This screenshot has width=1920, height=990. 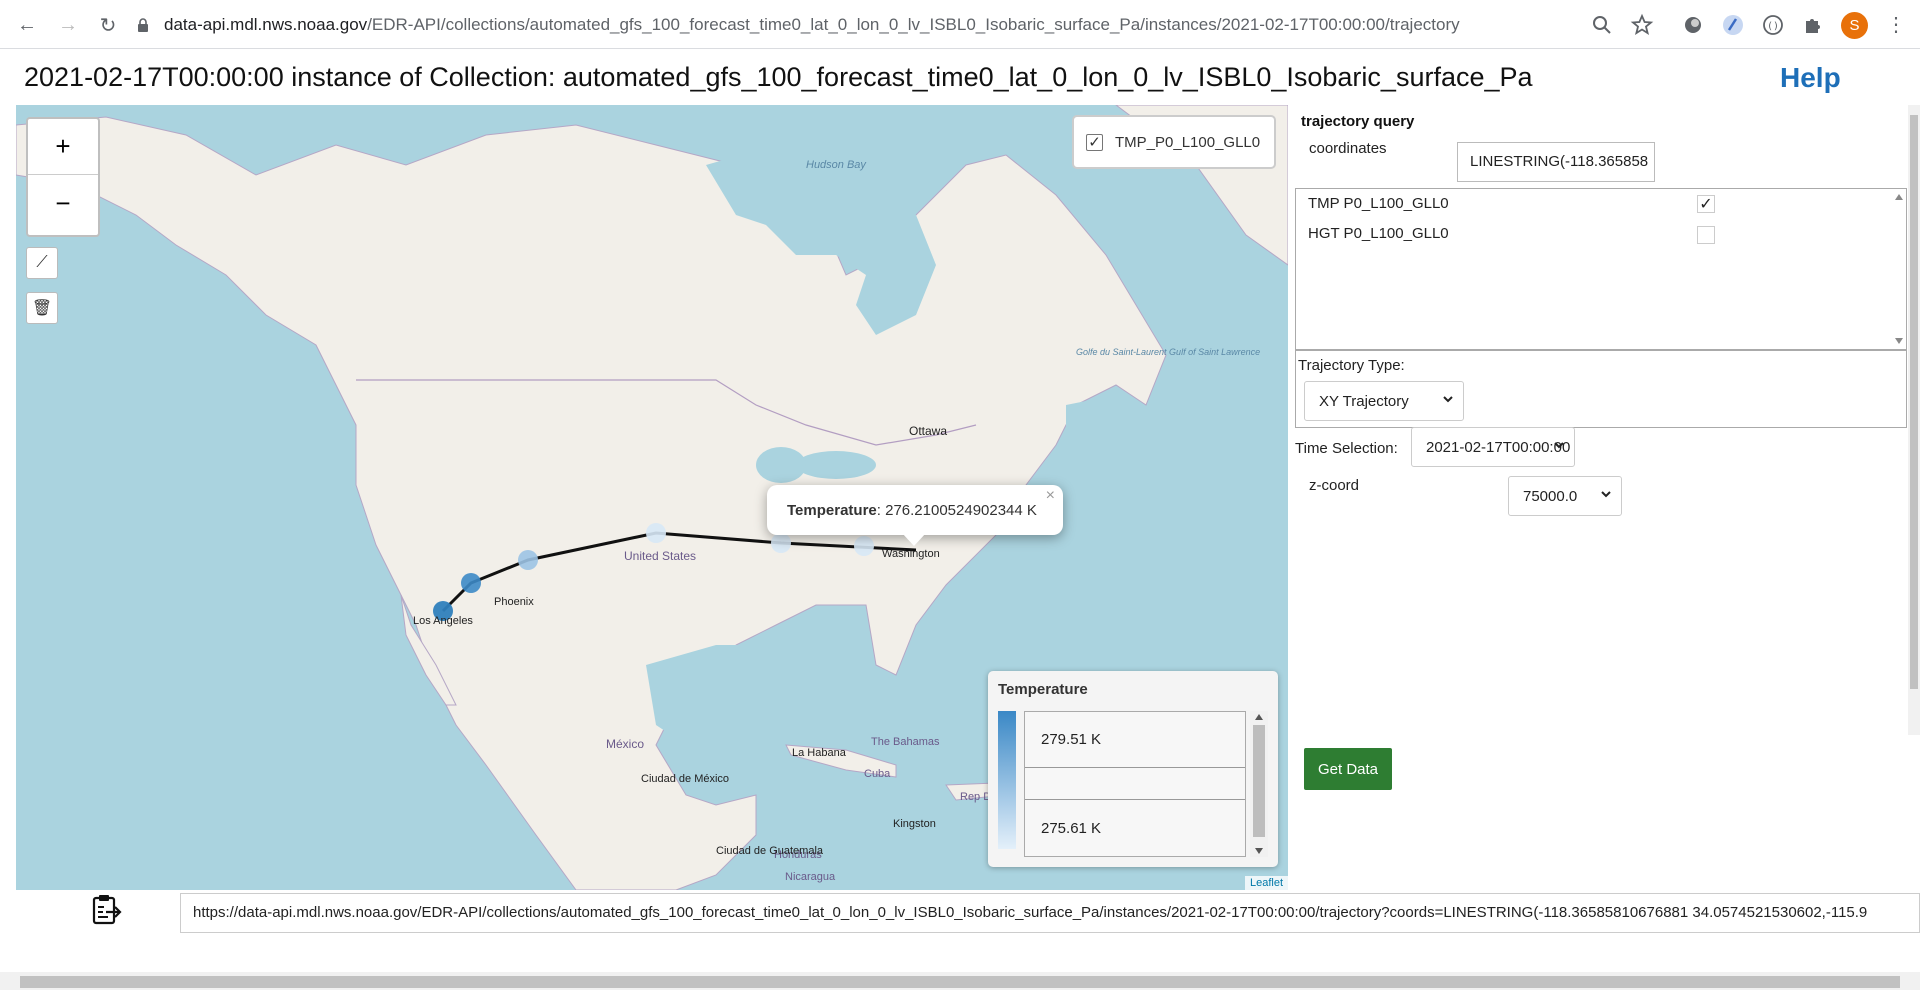 I want to click on search-icon, so click(x=1602, y=25).